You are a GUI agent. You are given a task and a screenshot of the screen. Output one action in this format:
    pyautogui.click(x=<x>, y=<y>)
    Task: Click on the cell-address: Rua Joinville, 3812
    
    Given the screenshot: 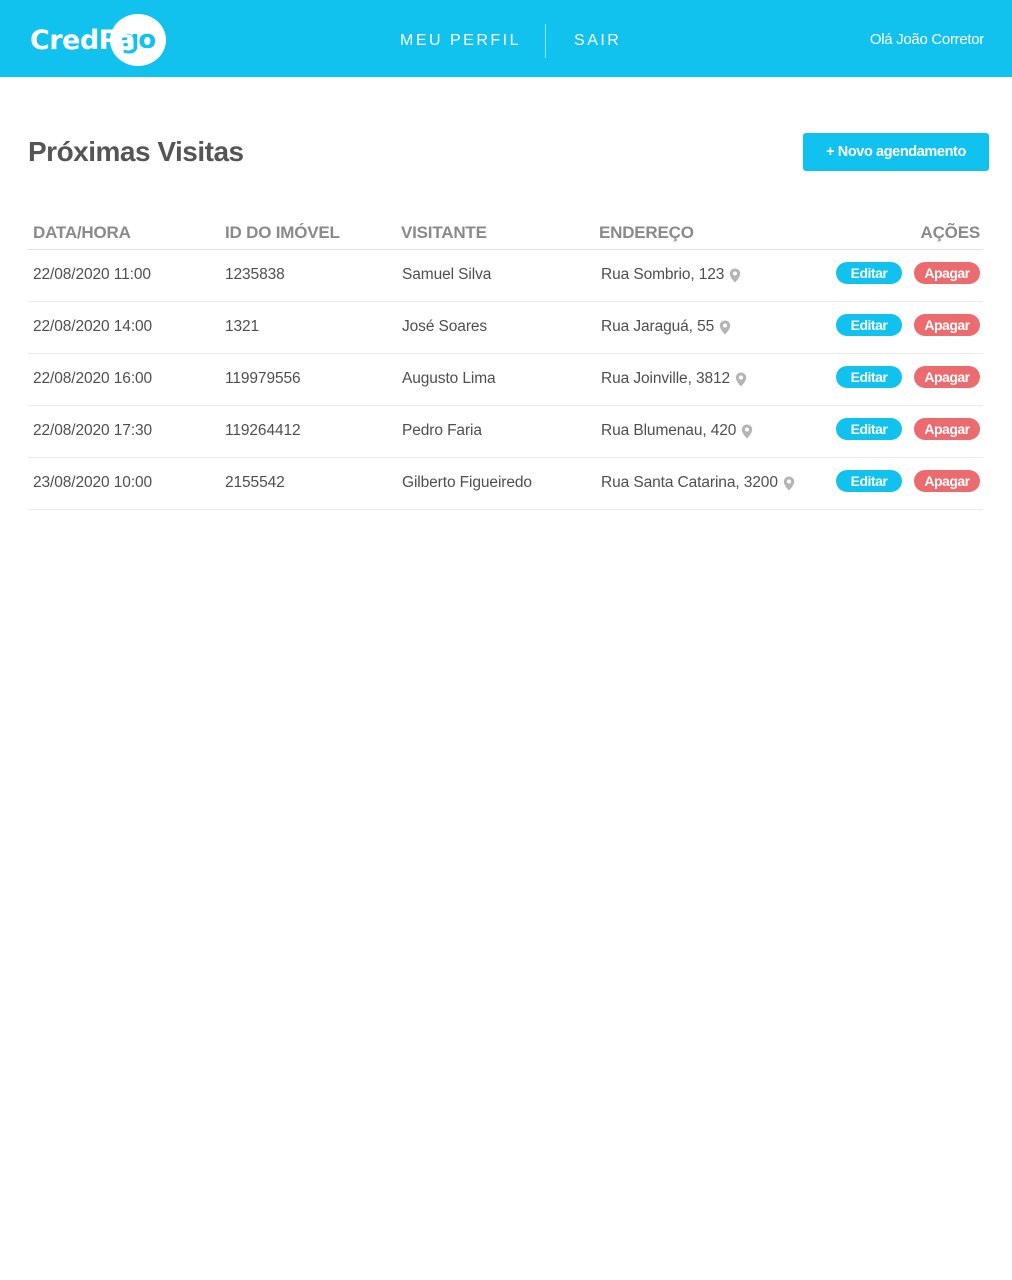 What is the action you would take?
    pyautogui.click(x=674, y=379)
    